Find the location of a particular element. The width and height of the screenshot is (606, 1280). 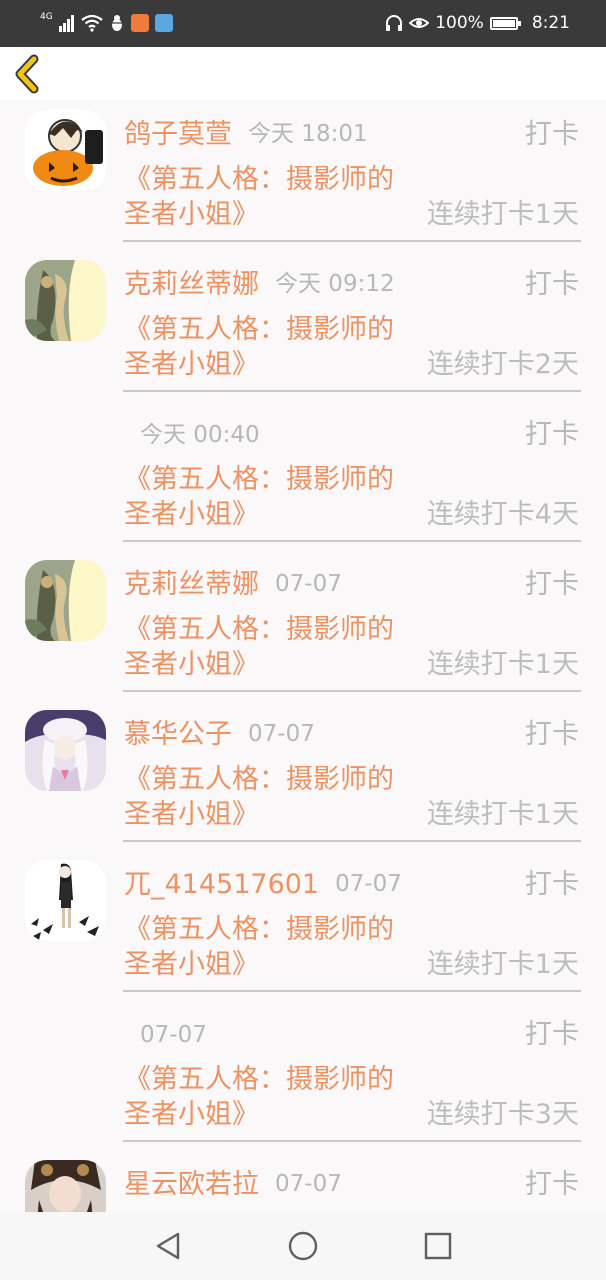

battery-percent: 100% is located at coordinates (459, 23).